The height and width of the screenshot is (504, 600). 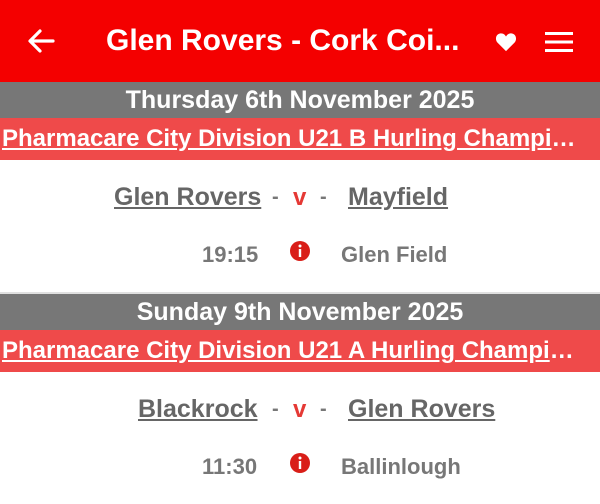 I want to click on home-team-link: Blackrock, so click(x=198, y=409).